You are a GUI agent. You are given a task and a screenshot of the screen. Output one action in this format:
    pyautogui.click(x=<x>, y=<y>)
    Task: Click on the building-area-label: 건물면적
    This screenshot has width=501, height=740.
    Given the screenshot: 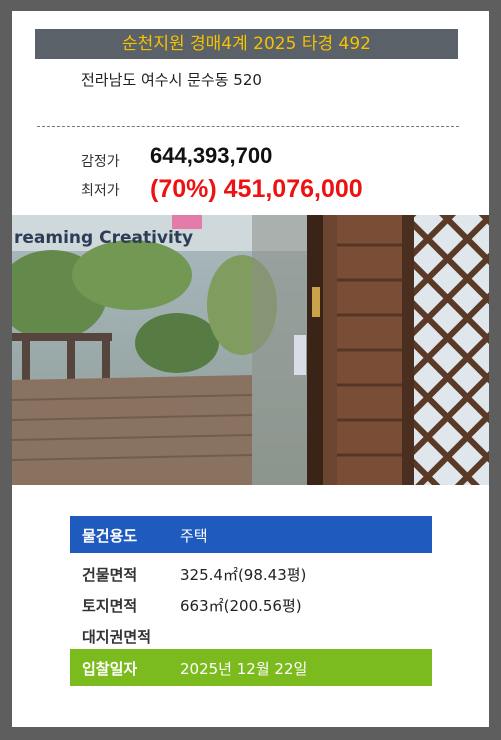 What is the action you would take?
    pyautogui.click(x=110, y=575)
    